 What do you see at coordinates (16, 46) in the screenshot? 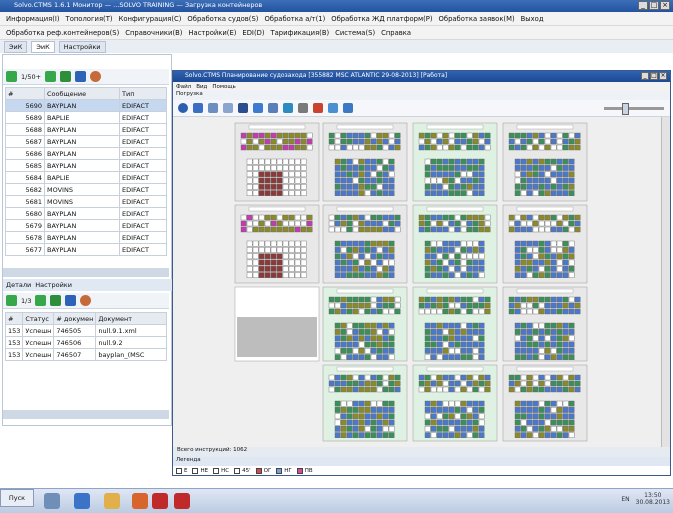
I see `tab-eik-1: ЭиК` at bounding box center [16, 46].